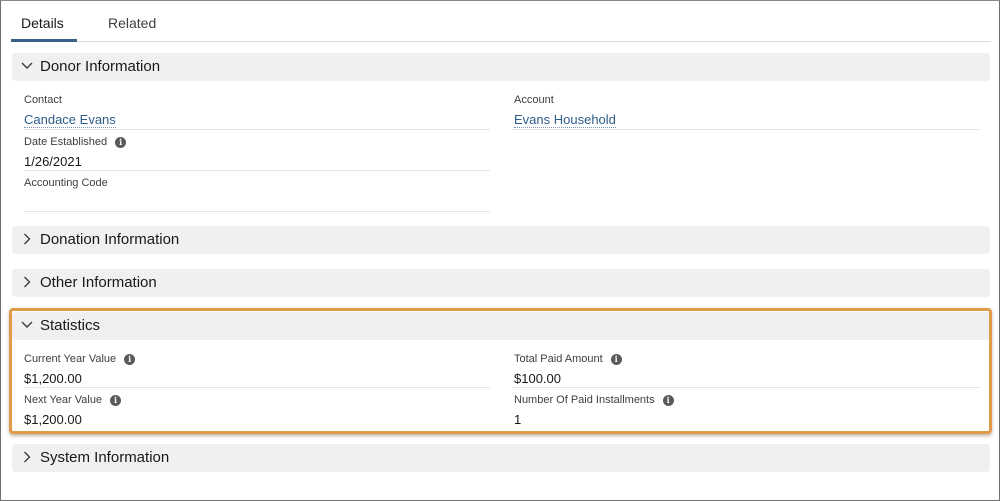 This screenshot has width=1000, height=501. Describe the element at coordinates (53, 161) in the screenshot. I see `field-value: 1/26/2021` at that location.